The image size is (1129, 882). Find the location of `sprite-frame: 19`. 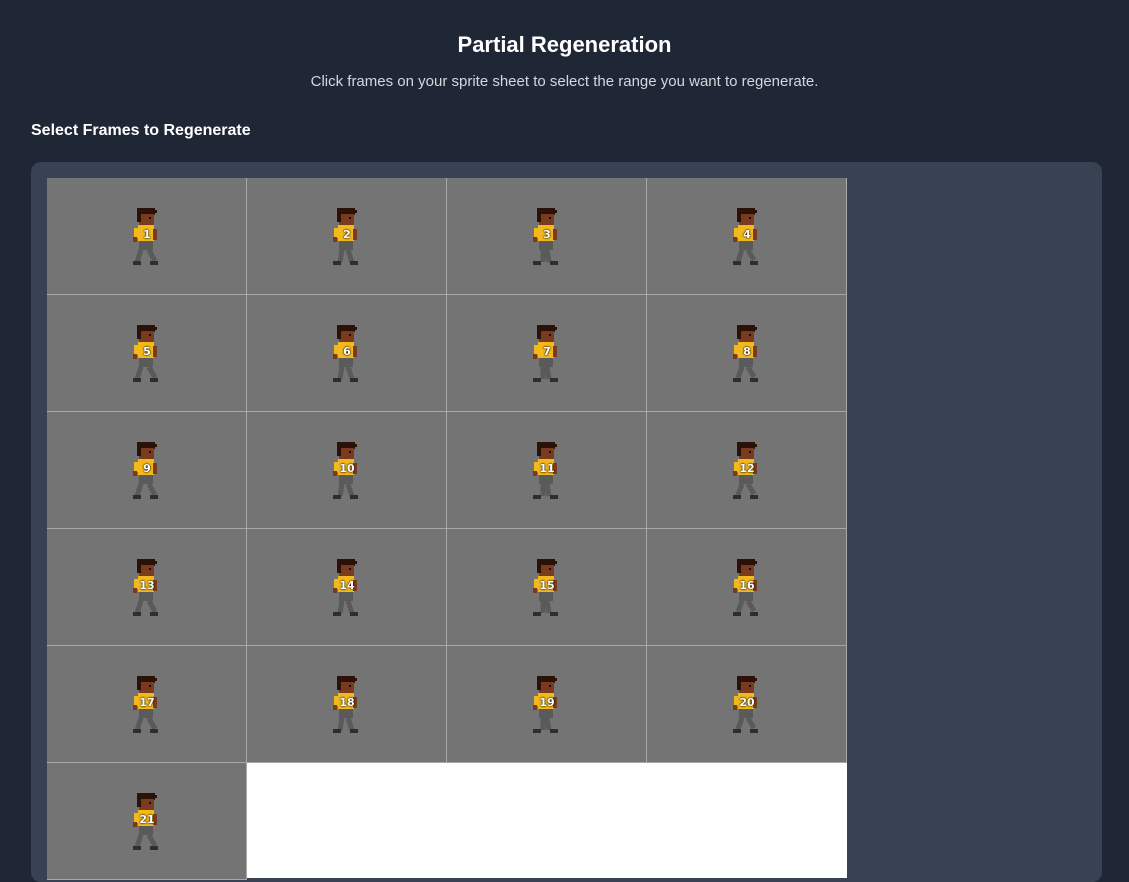

sprite-frame: 19 is located at coordinates (547, 704).